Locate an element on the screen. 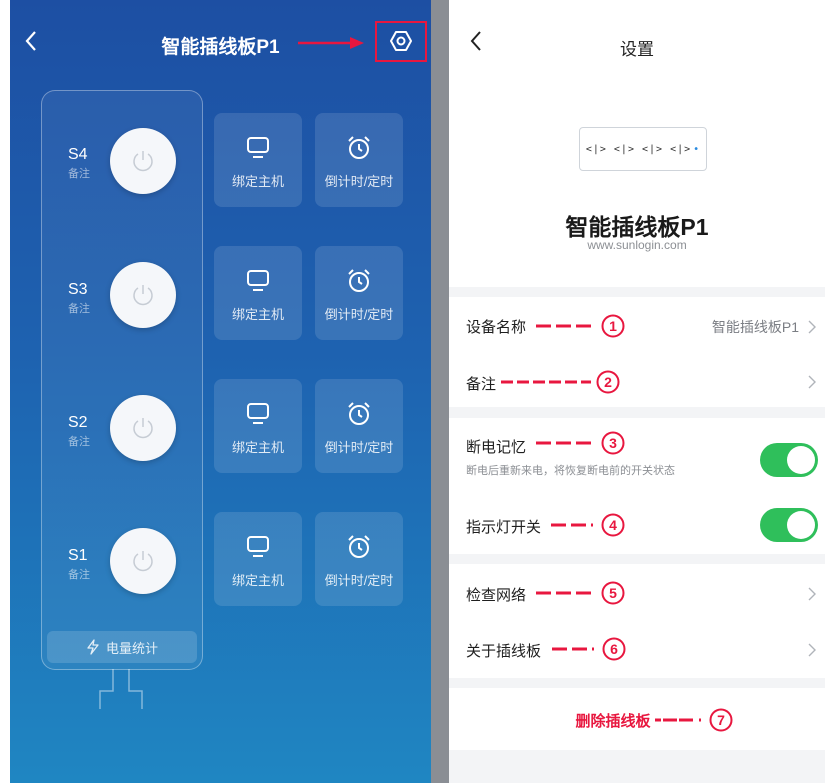 Image resolution: width=825 pixels, height=783 pixels. settings-hex-icon is located at coordinates (401, 41).